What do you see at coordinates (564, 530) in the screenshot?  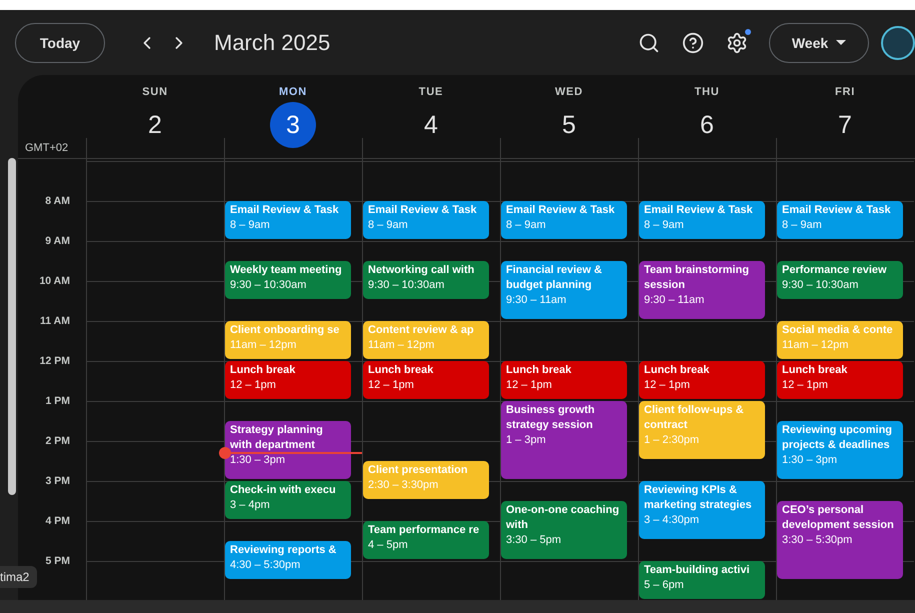 I see `event-card: One-on-one coaching with 3:30 – 5pm` at bounding box center [564, 530].